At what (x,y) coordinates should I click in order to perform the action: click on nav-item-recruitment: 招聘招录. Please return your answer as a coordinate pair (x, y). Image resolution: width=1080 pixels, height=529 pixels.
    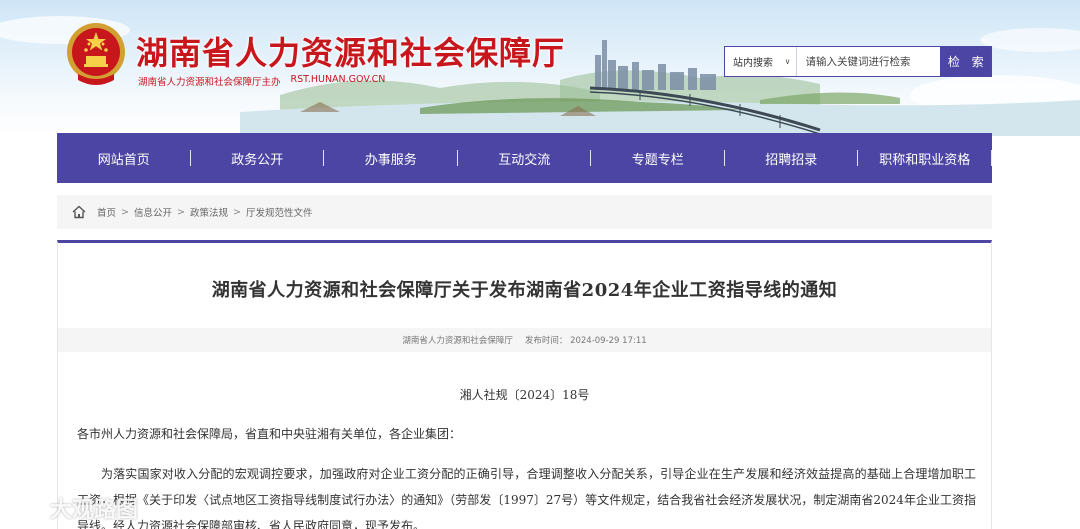
    Looking at the image, I should click on (792, 158).